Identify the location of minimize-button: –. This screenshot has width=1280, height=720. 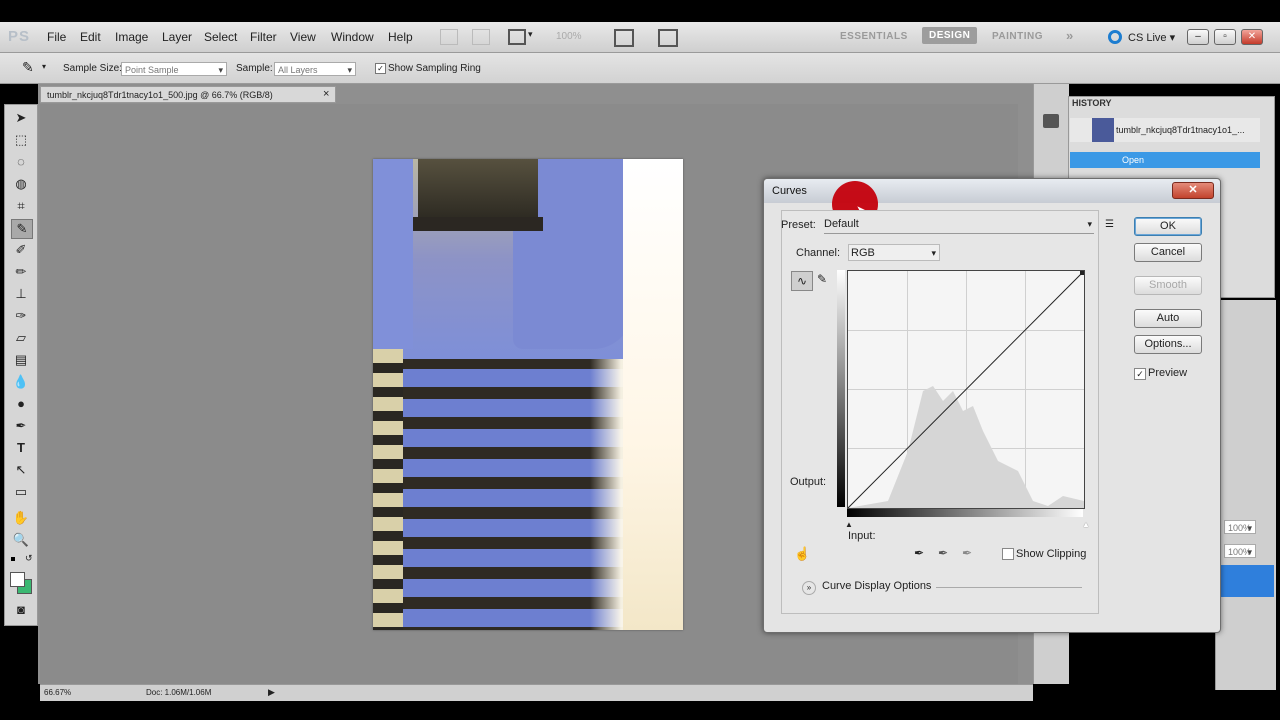
(1198, 37).